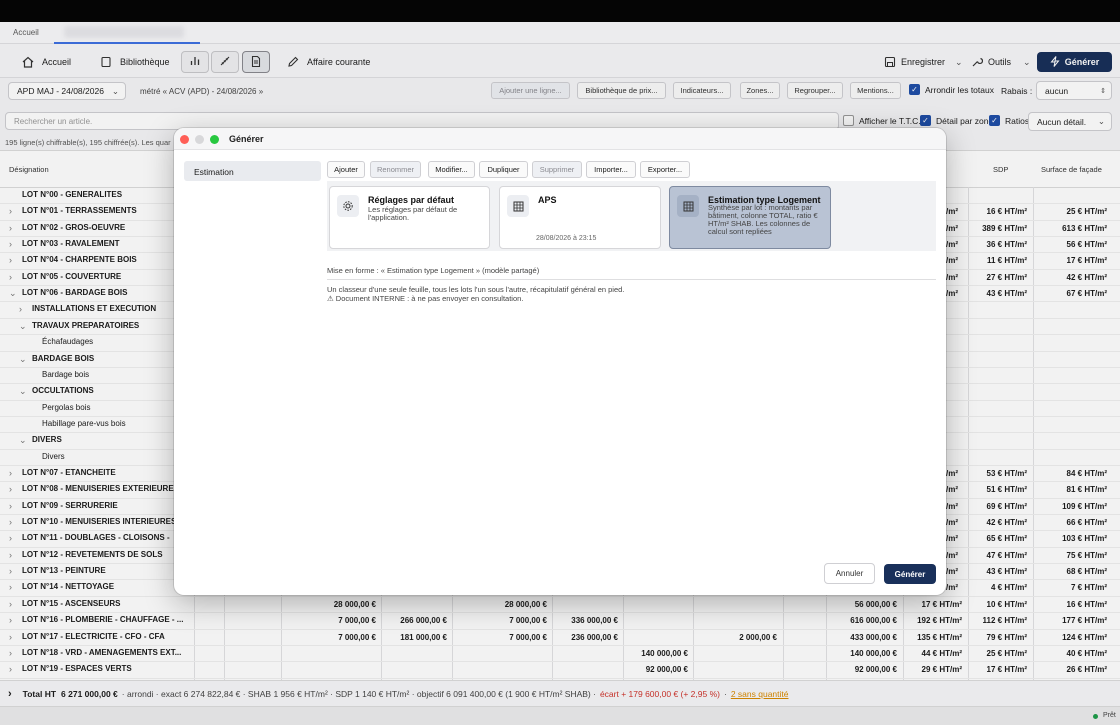  I want to click on minimize-window-icon, so click(199, 139).